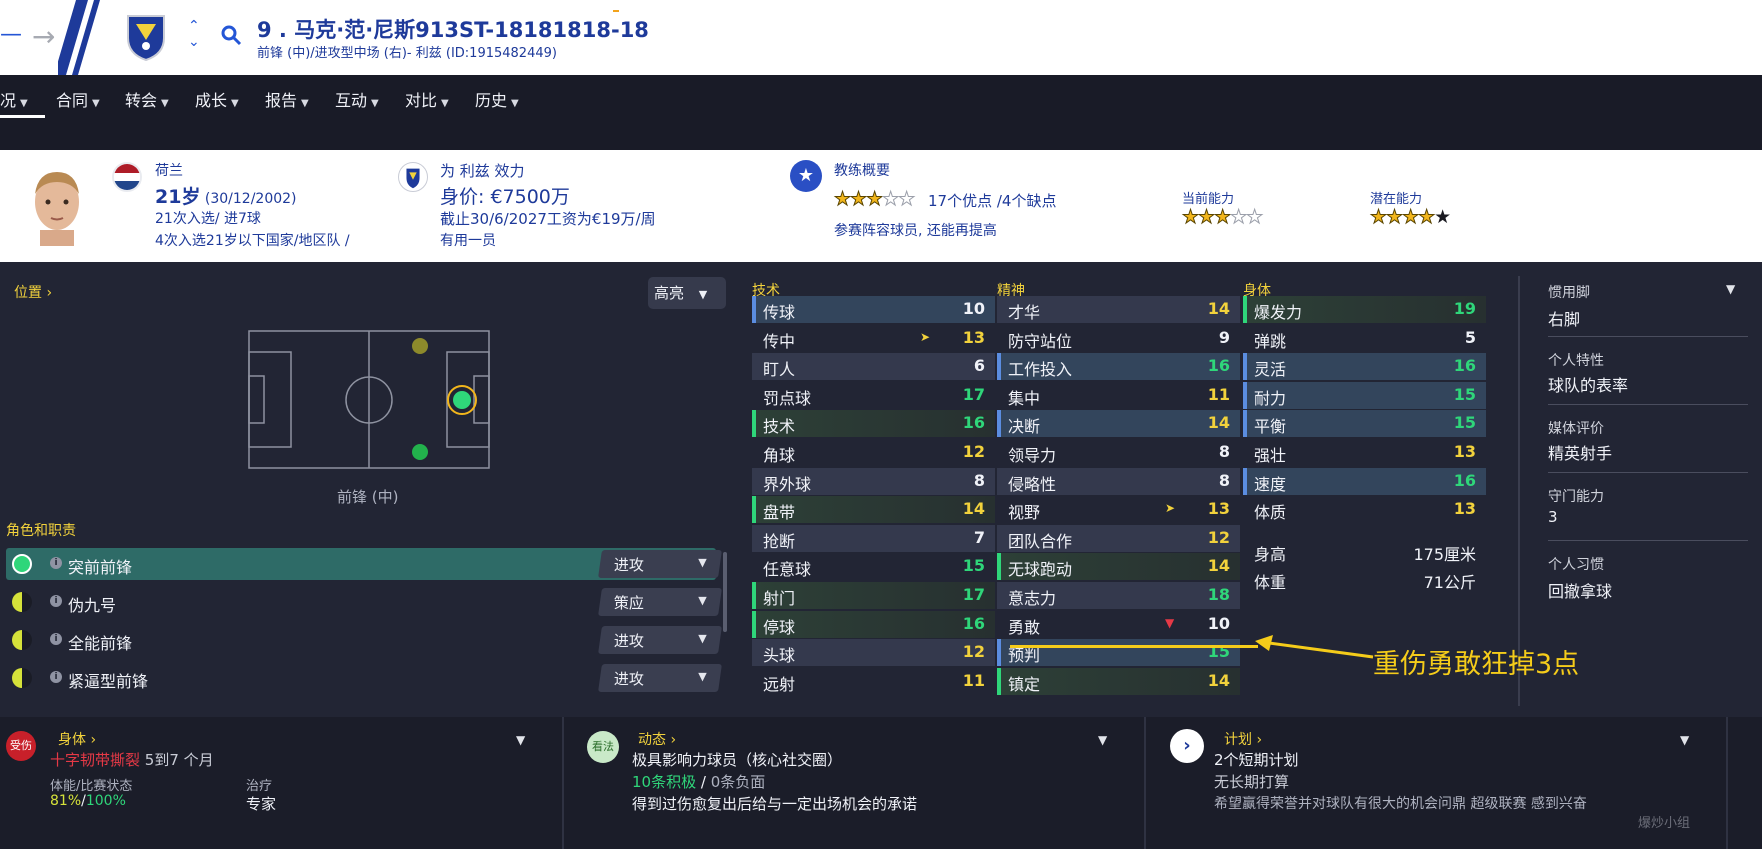 The width and height of the screenshot is (1762, 849). I want to click on attribute-row: 工作投入 16, so click(1118, 367).